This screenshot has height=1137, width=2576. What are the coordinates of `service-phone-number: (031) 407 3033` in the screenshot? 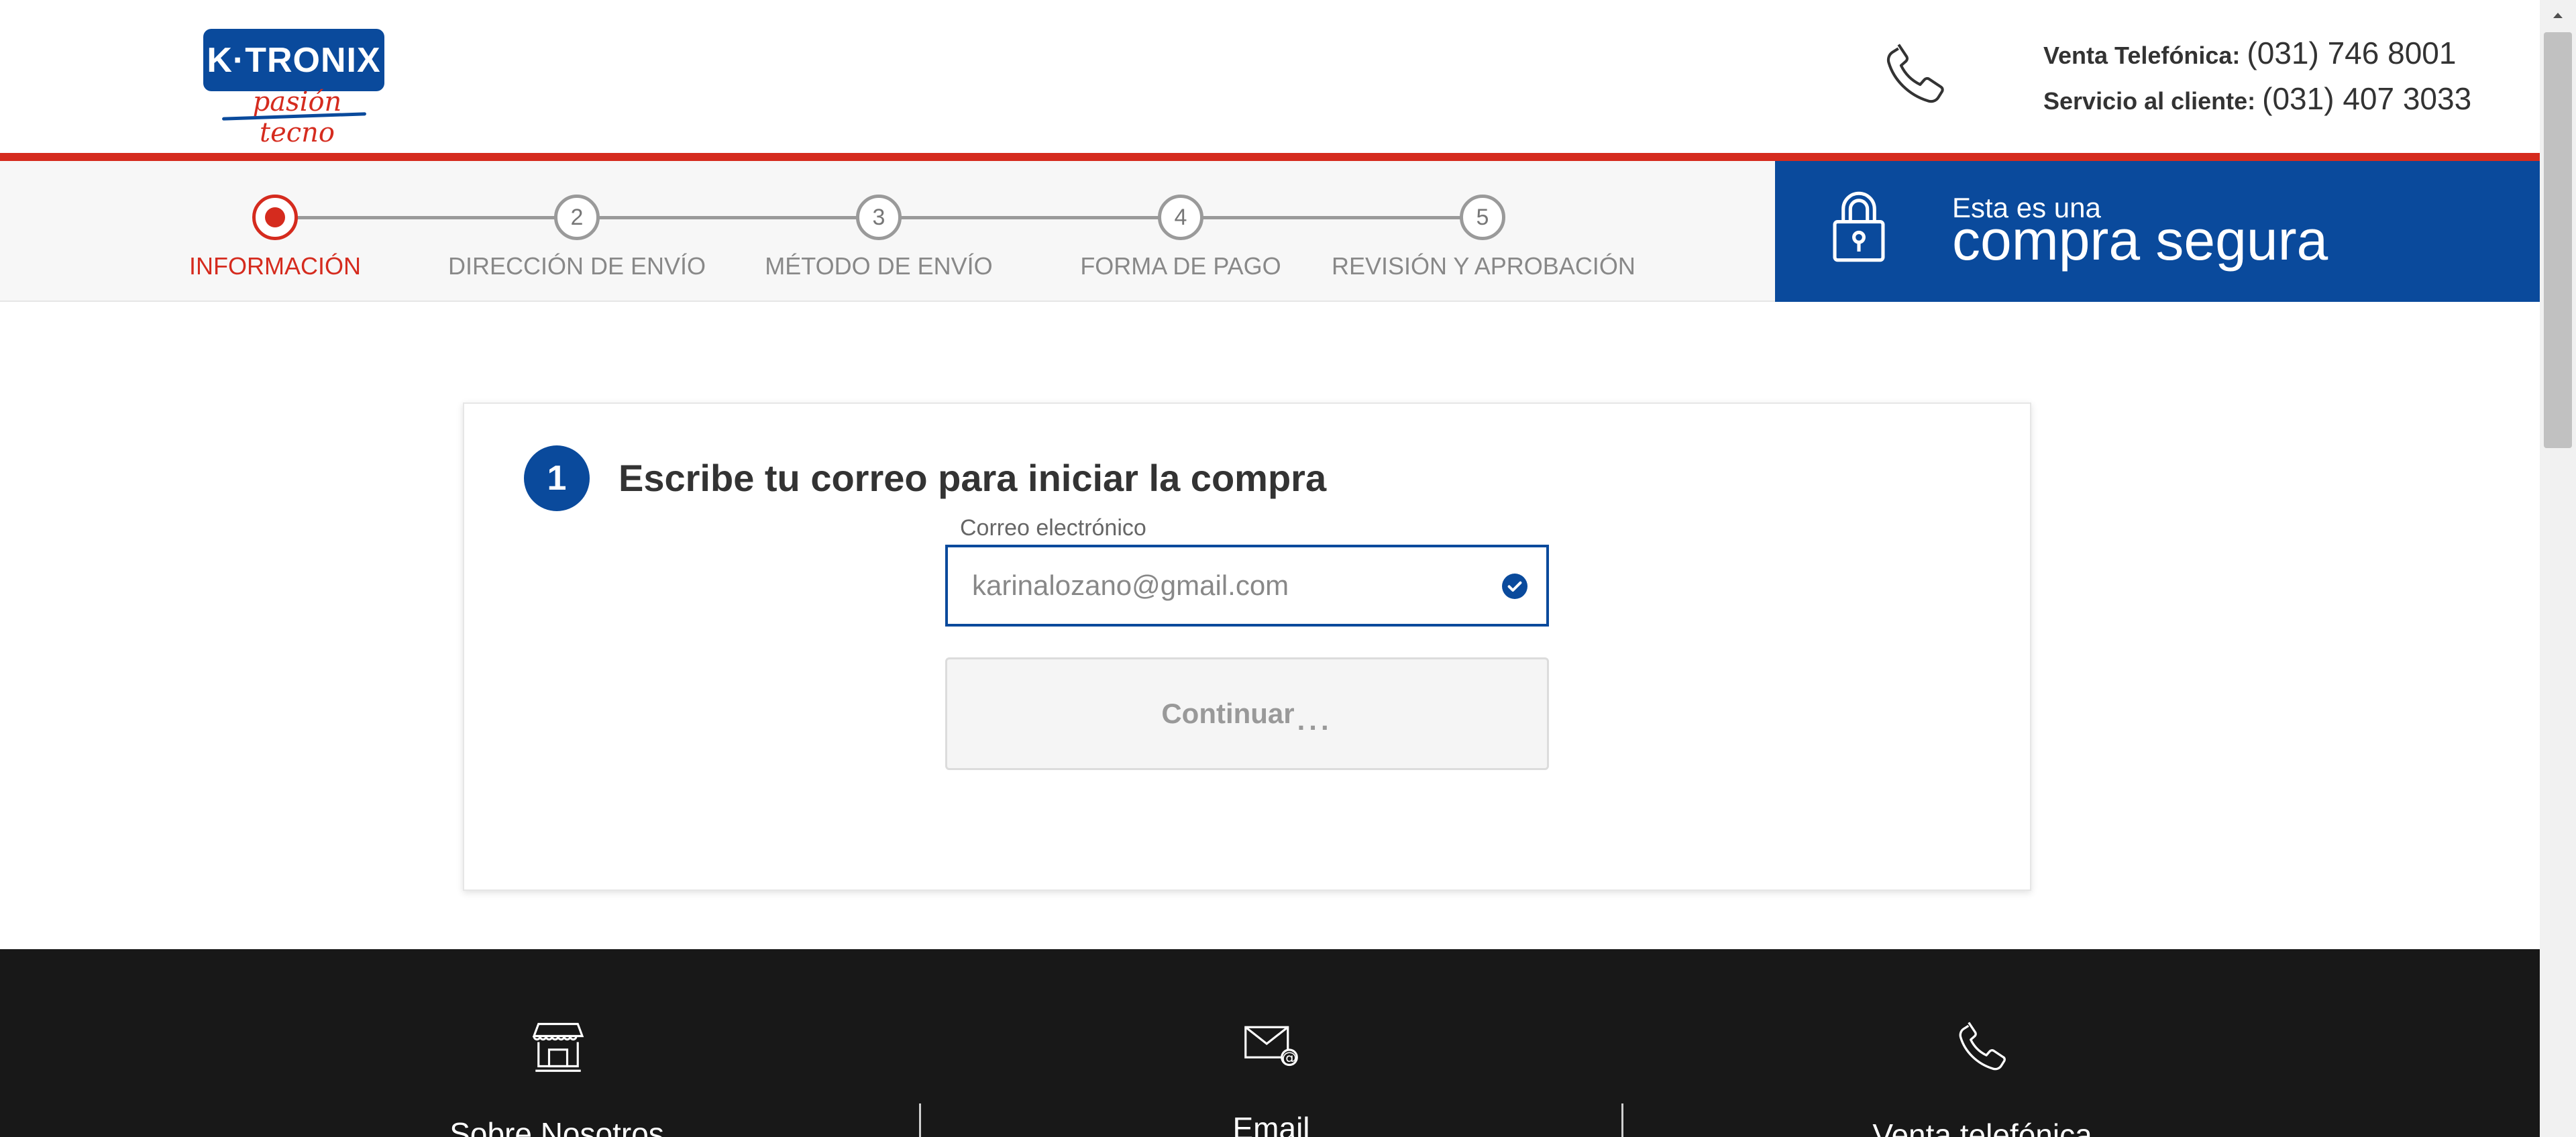 It's located at (2366, 98).